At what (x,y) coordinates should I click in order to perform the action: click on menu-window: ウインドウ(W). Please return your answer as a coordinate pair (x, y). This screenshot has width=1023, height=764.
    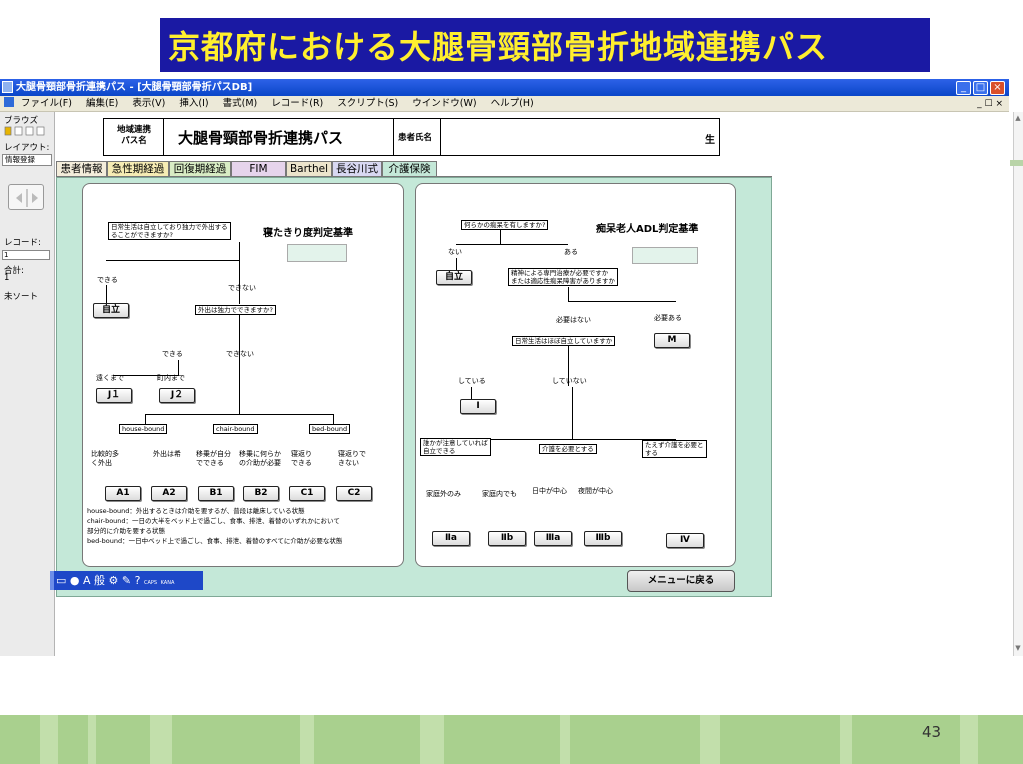
    Looking at the image, I should click on (444, 104).